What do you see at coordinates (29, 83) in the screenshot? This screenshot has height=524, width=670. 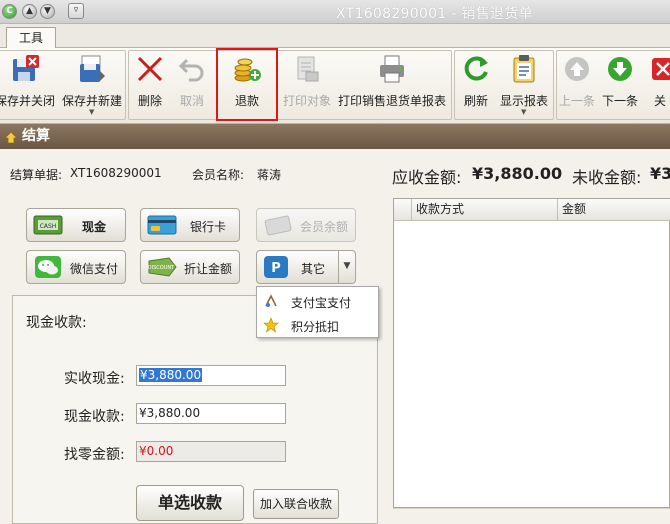 I see `save-close-button: 保存并关闭` at bounding box center [29, 83].